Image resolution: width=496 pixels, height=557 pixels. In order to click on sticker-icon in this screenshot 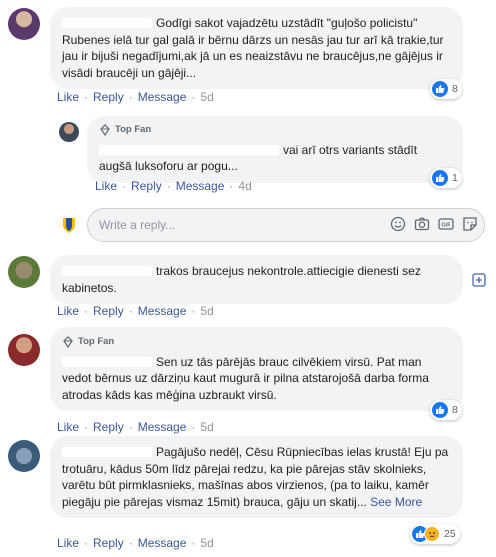, I will do `click(470, 224)`.